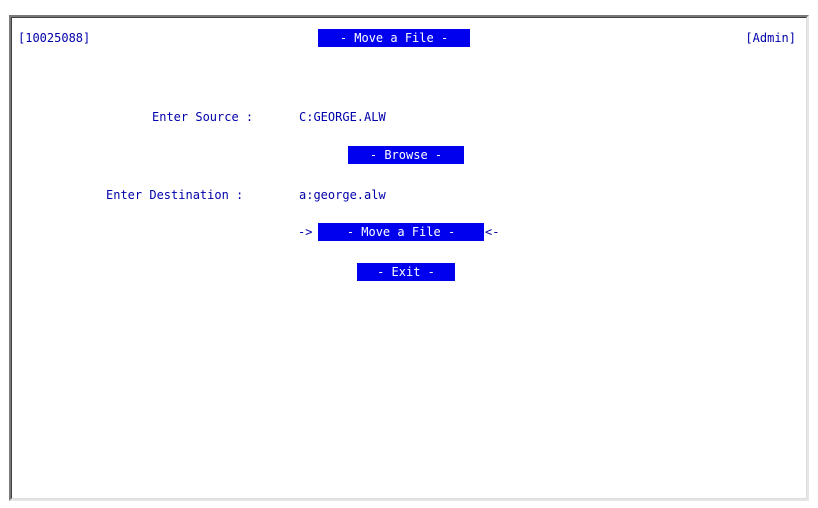 This screenshot has height=508, width=818. What do you see at coordinates (305, 232) in the screenshot?
I see `focus-arrow-left: ->` at bounding box center [305, 232].